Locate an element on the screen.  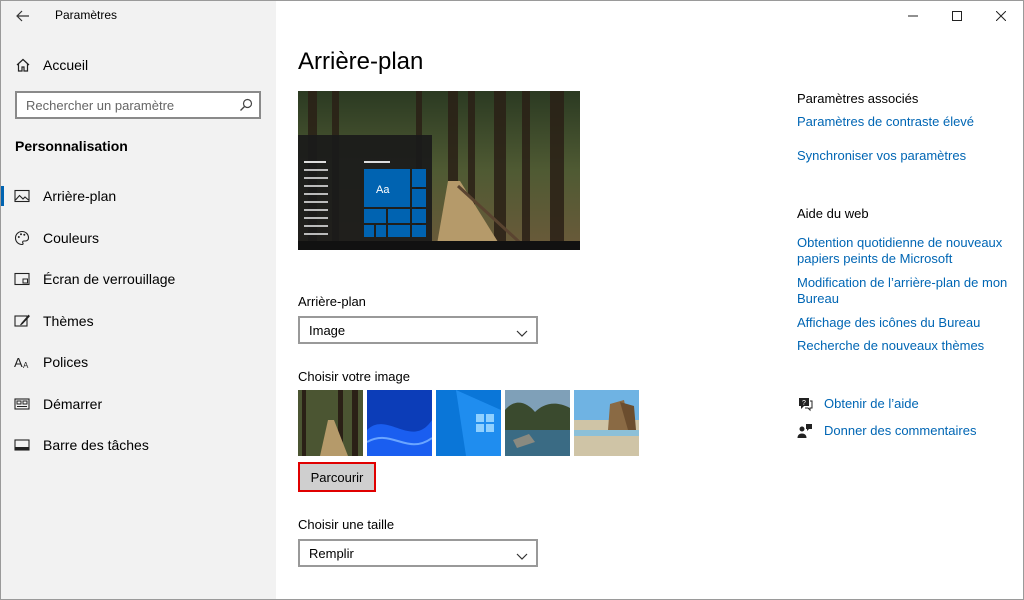
home-label: Accueil is located at coordinates (66, 65).